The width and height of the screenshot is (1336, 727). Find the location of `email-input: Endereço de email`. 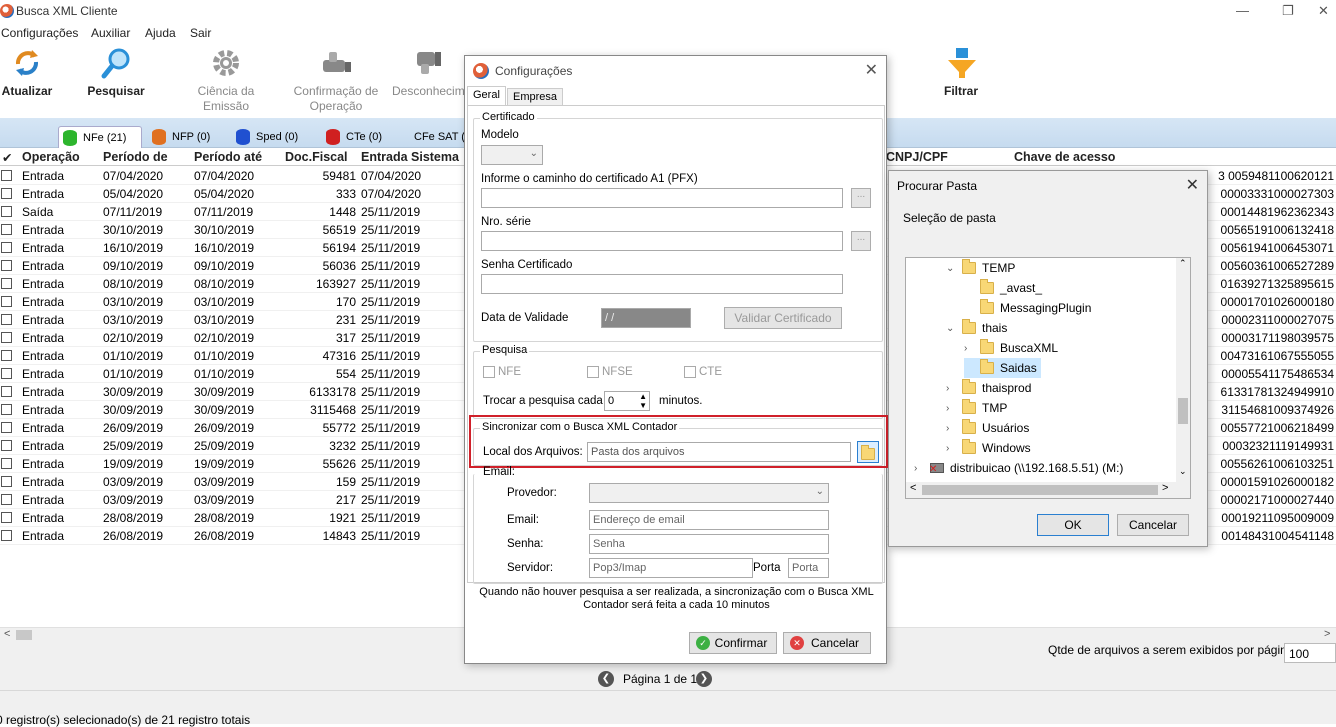

email-input: Endereço de email is located at coordinates (709, 520).